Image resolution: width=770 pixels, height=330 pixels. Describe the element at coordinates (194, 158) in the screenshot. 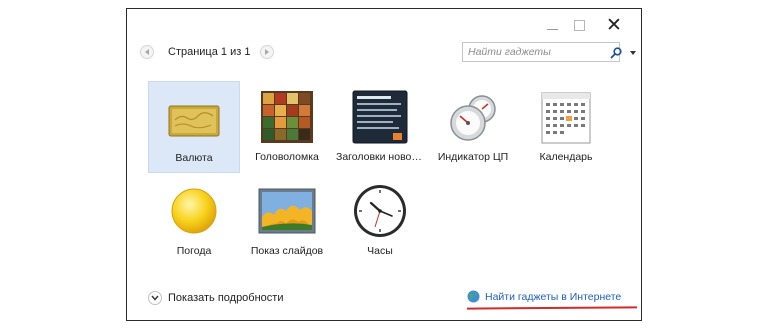

I see `gadget-name: Валюта` at that location.